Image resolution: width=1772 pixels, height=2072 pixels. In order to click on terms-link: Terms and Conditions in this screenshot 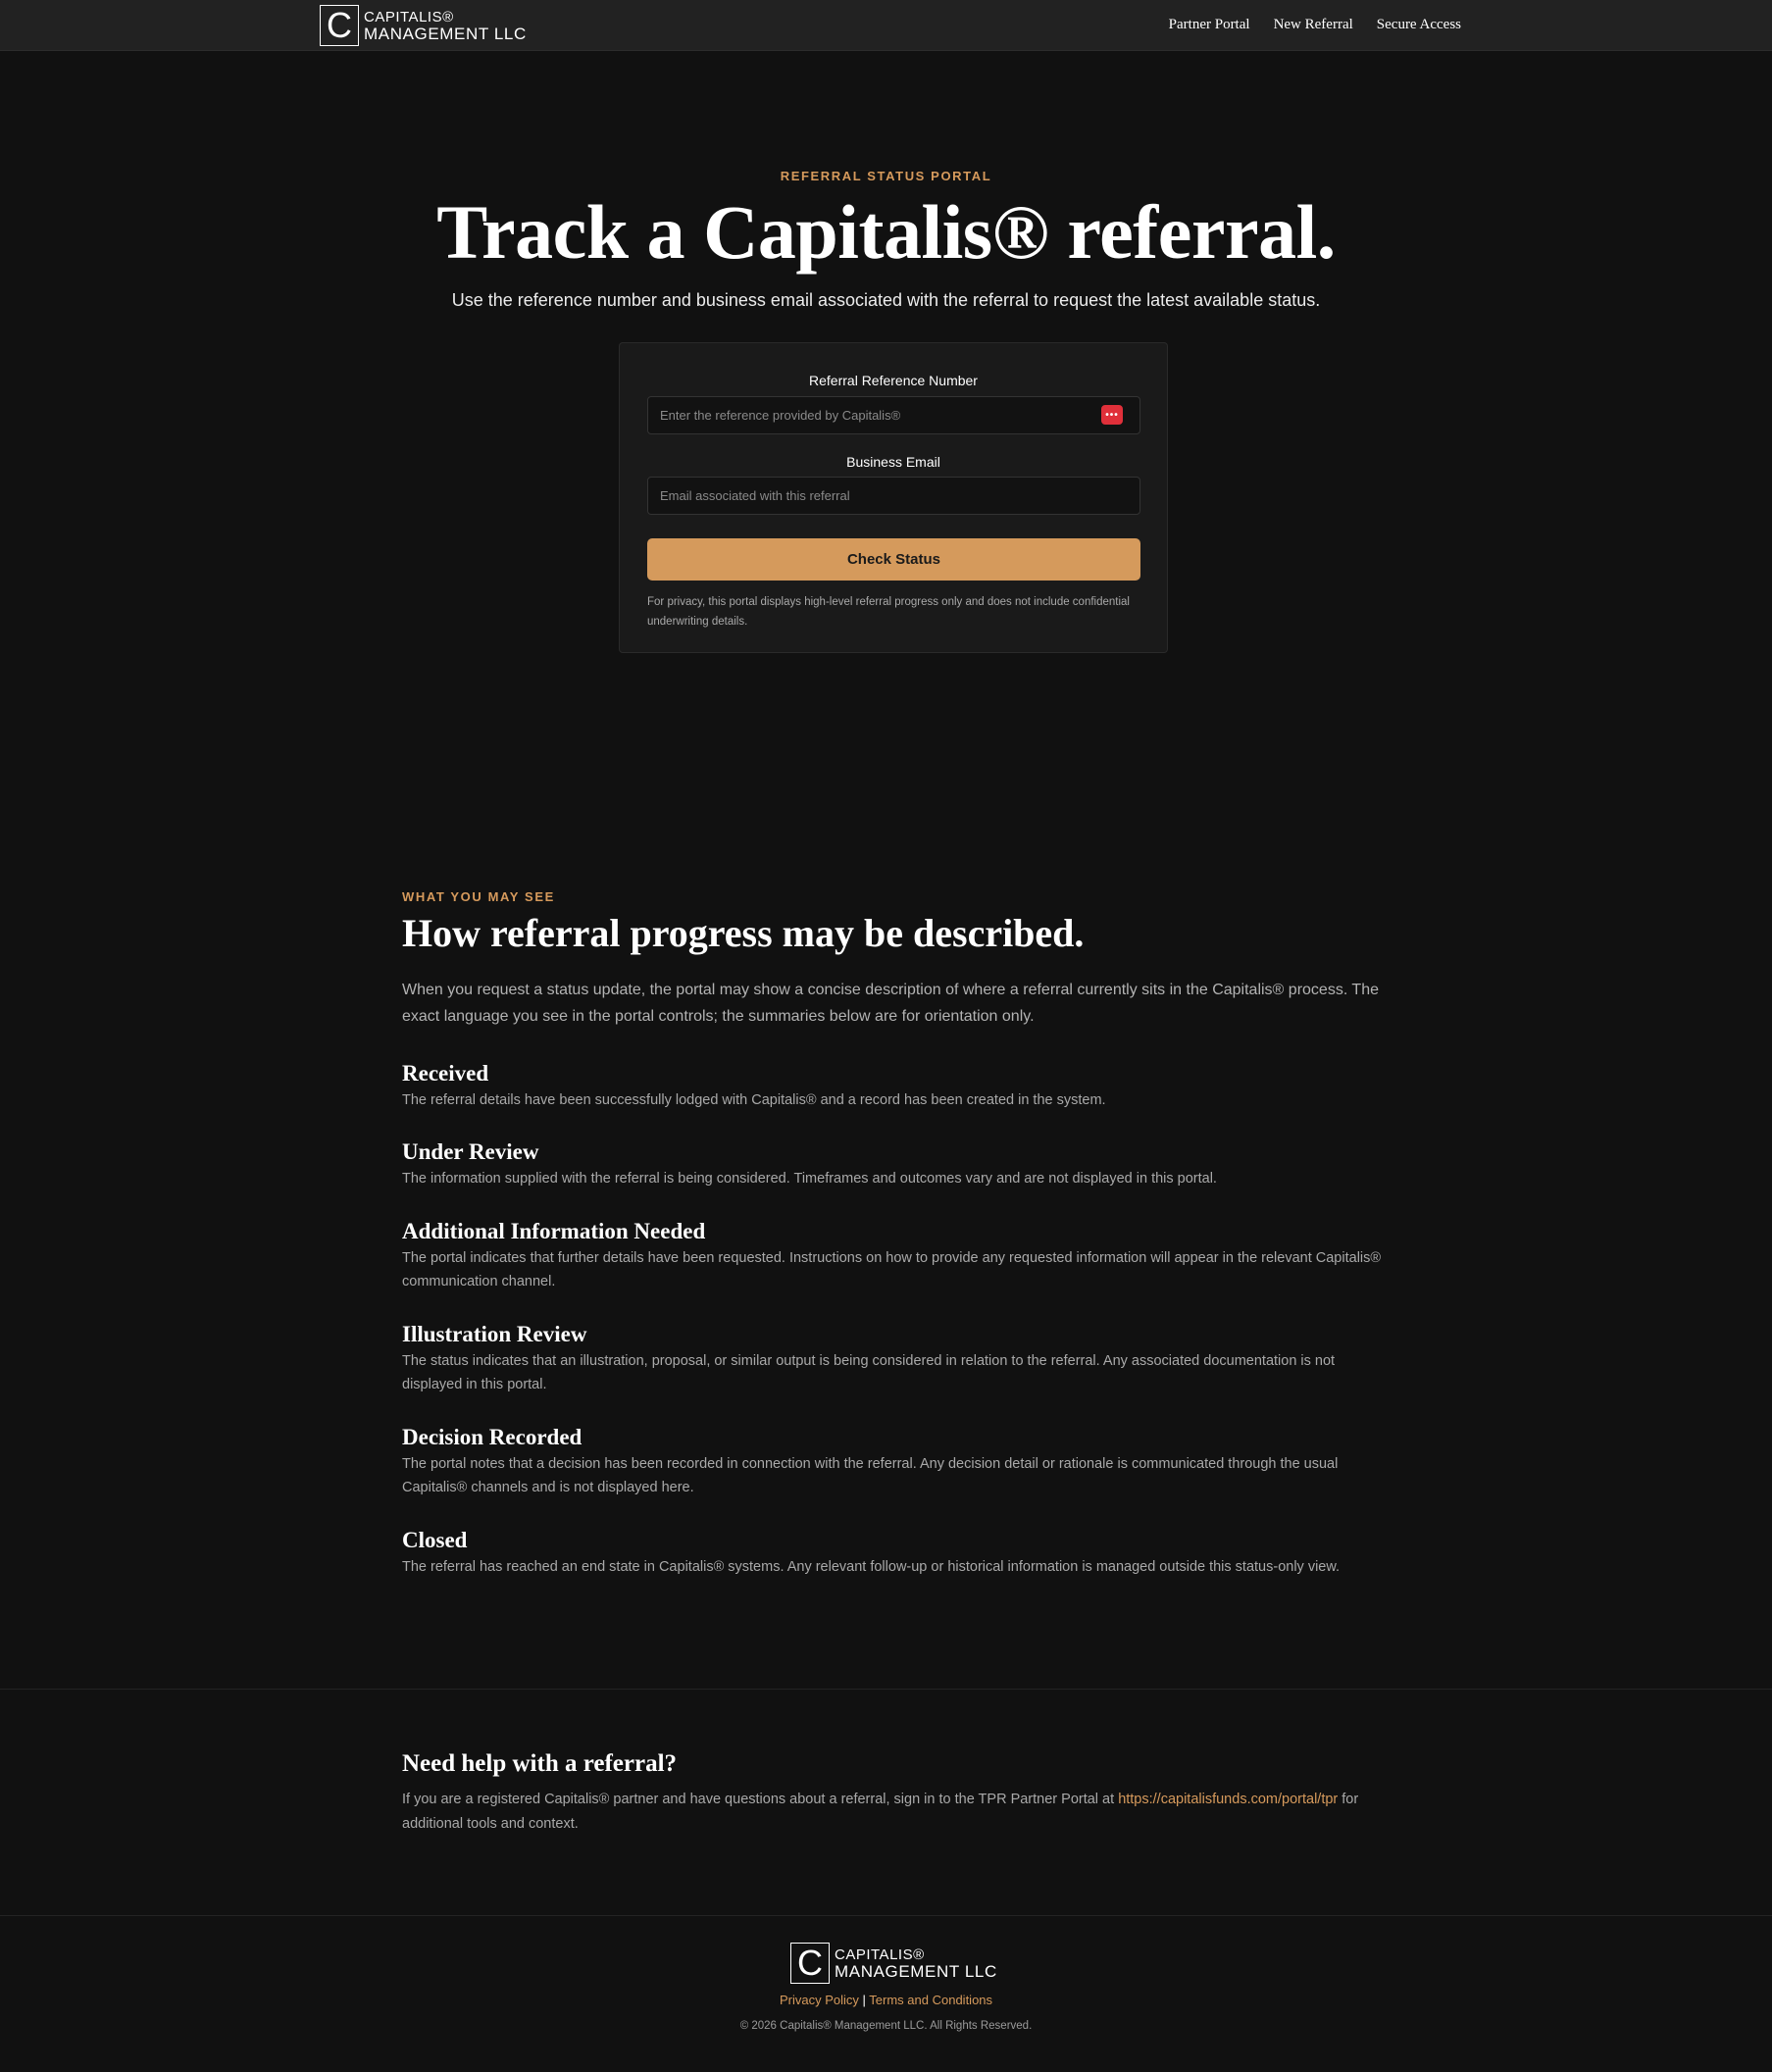, I will do `click(931, 2000)`.